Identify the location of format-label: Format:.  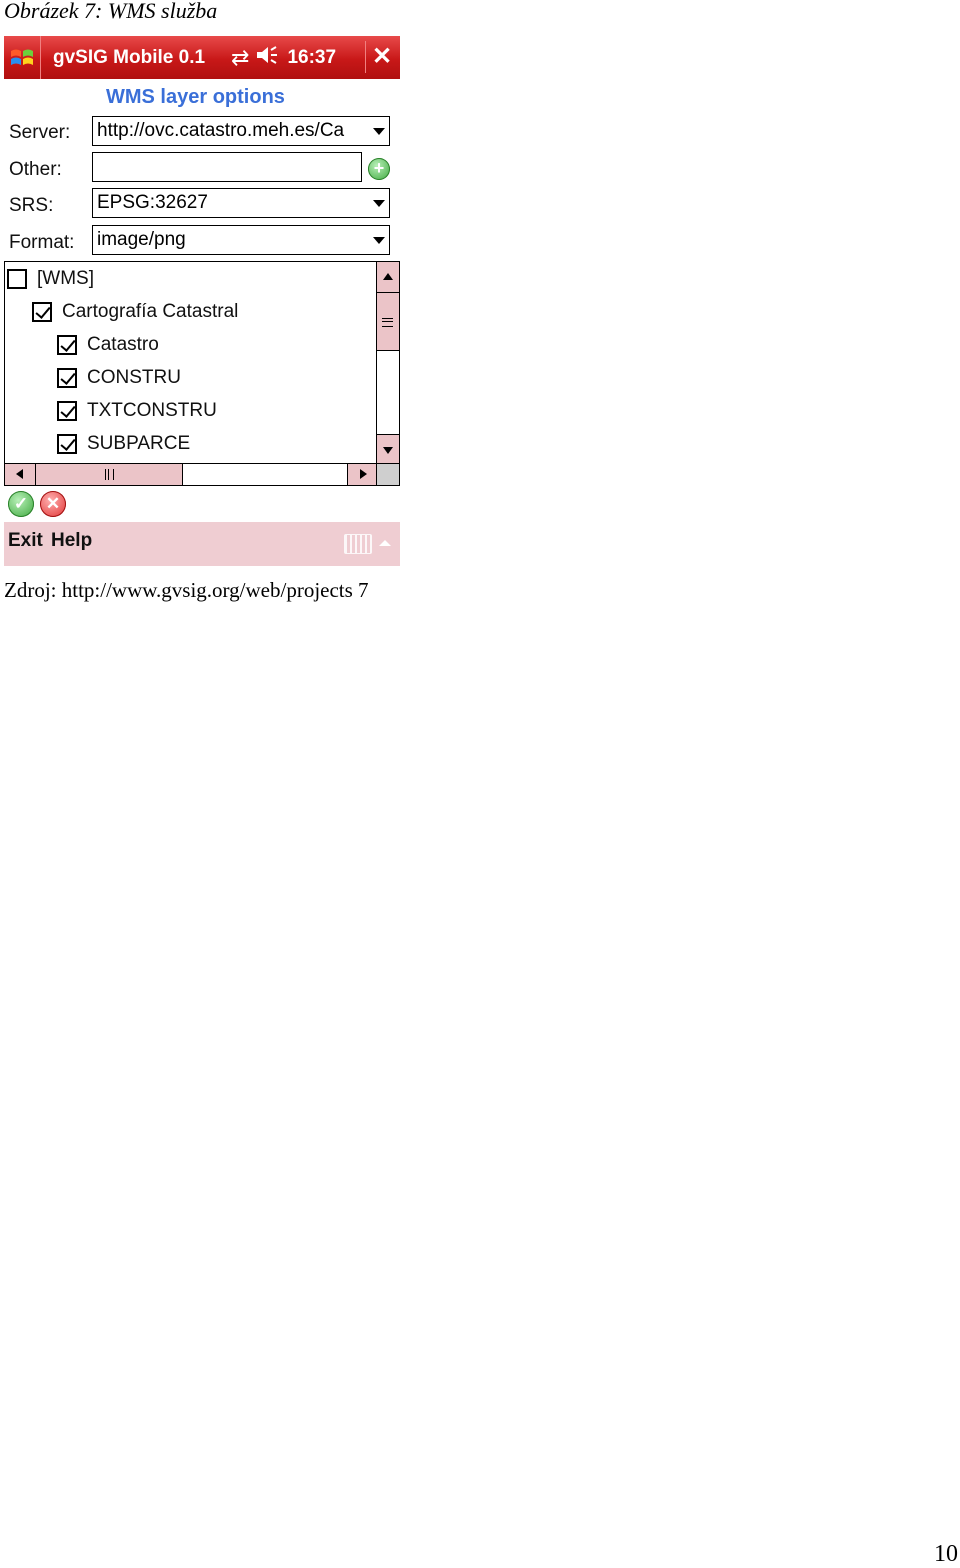
(42, 242).